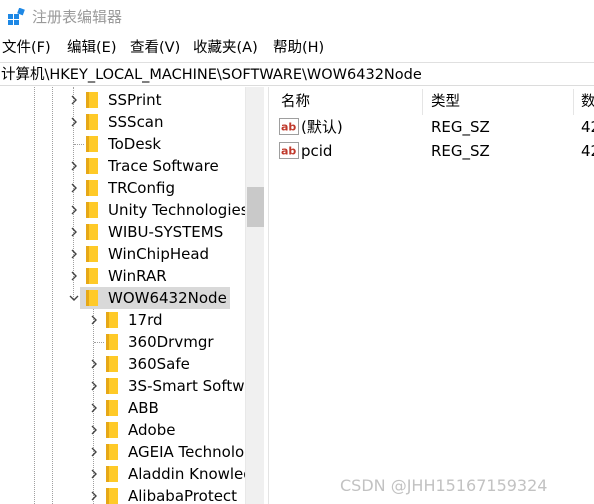  I want to click on tree-item: TRConfig, so click(122, 188).